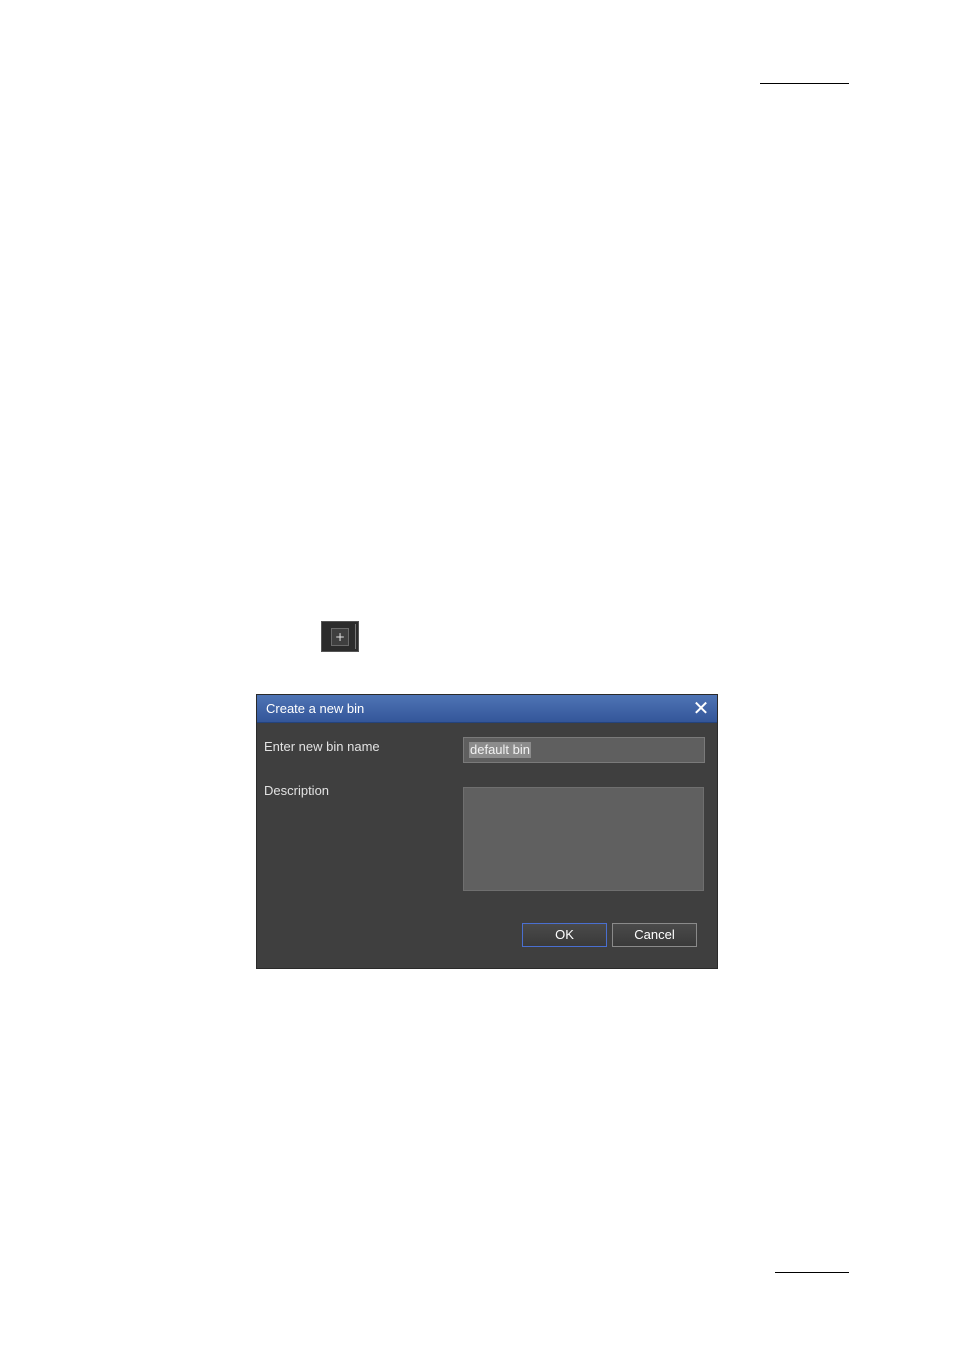 This screenshot has height=1350, width=955. I want to click on button-edge, so click(355, 636).